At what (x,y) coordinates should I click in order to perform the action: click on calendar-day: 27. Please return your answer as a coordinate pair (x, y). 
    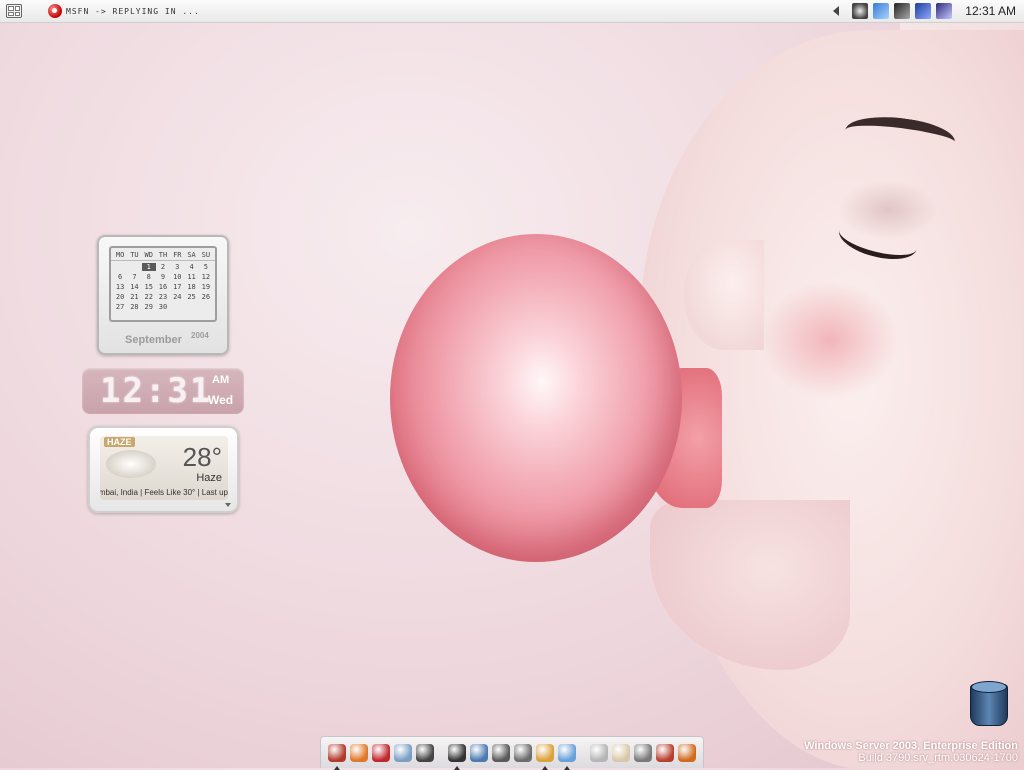
    Looking at the image, I should click on (120, 307).